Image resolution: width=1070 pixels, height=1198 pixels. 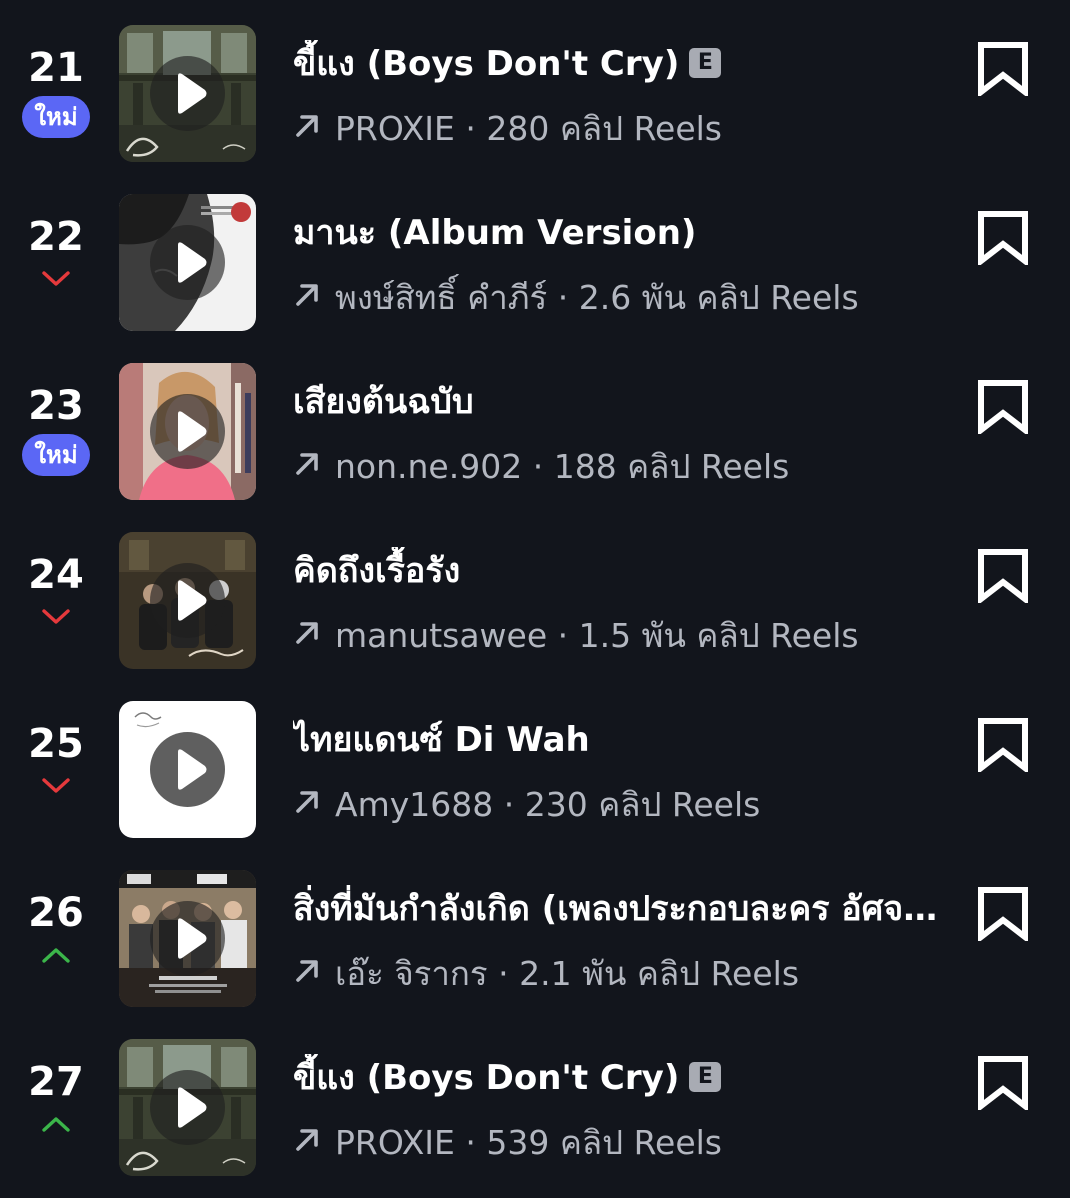 What do you see at coordinates (718, 635) in the screenshot?
I see `reels-count: 1.5 พัน คลิป Reels` at bounding box center [718, 635].